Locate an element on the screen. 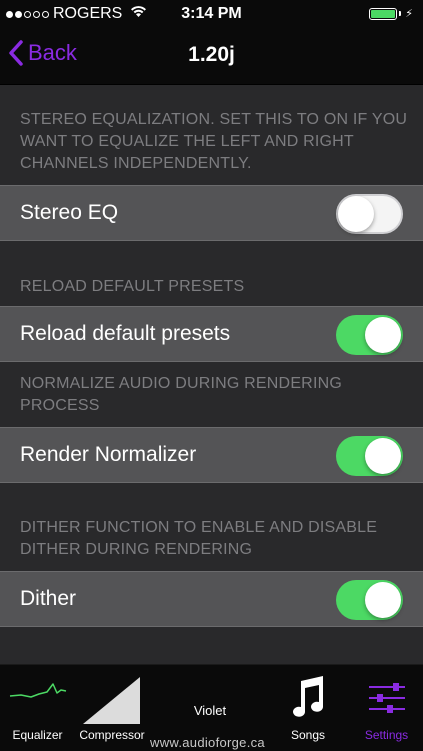 Image resolution: width=423 pixels, height=751 pixels. compressor-ramp-icon is located at coordinates (111, 700).